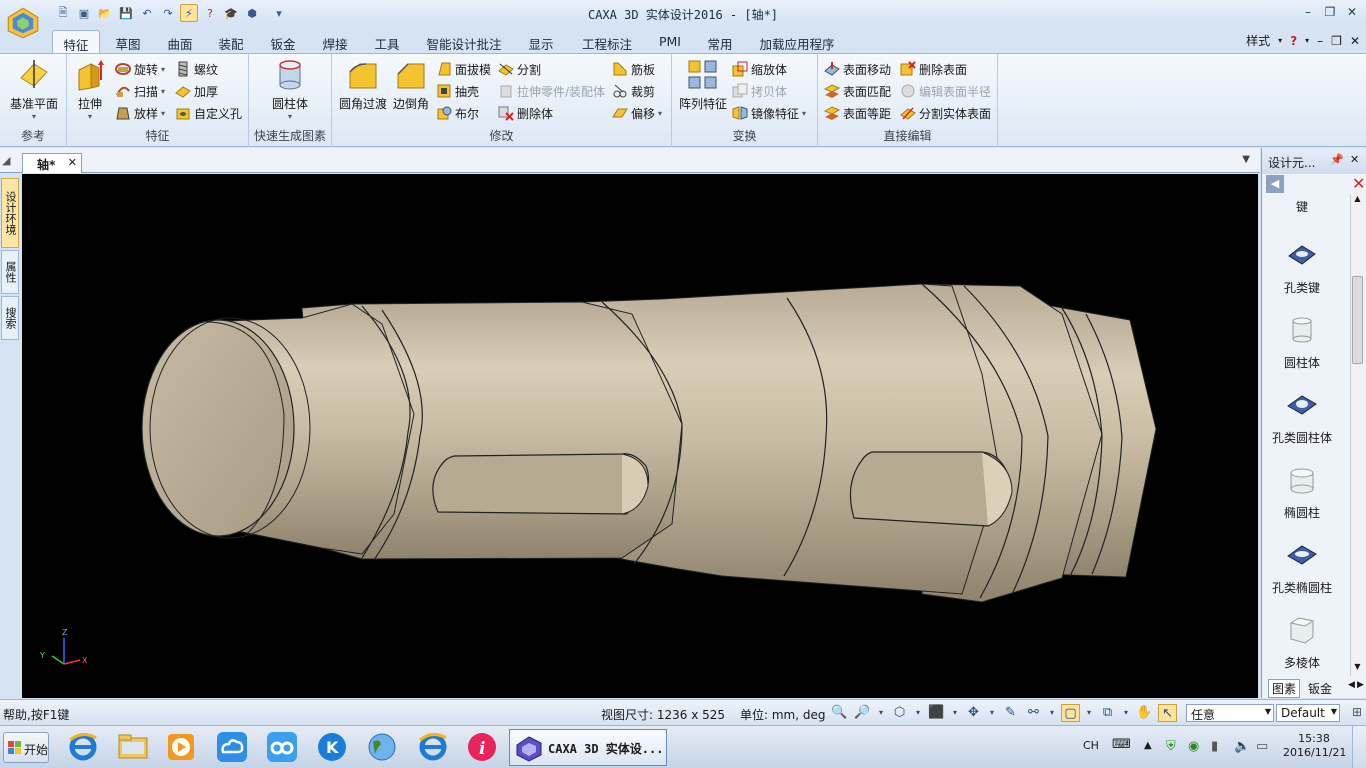 The height and width of the screenshot is (768, 1366). I want to click on file-explorer-icon, so click(133, 747).